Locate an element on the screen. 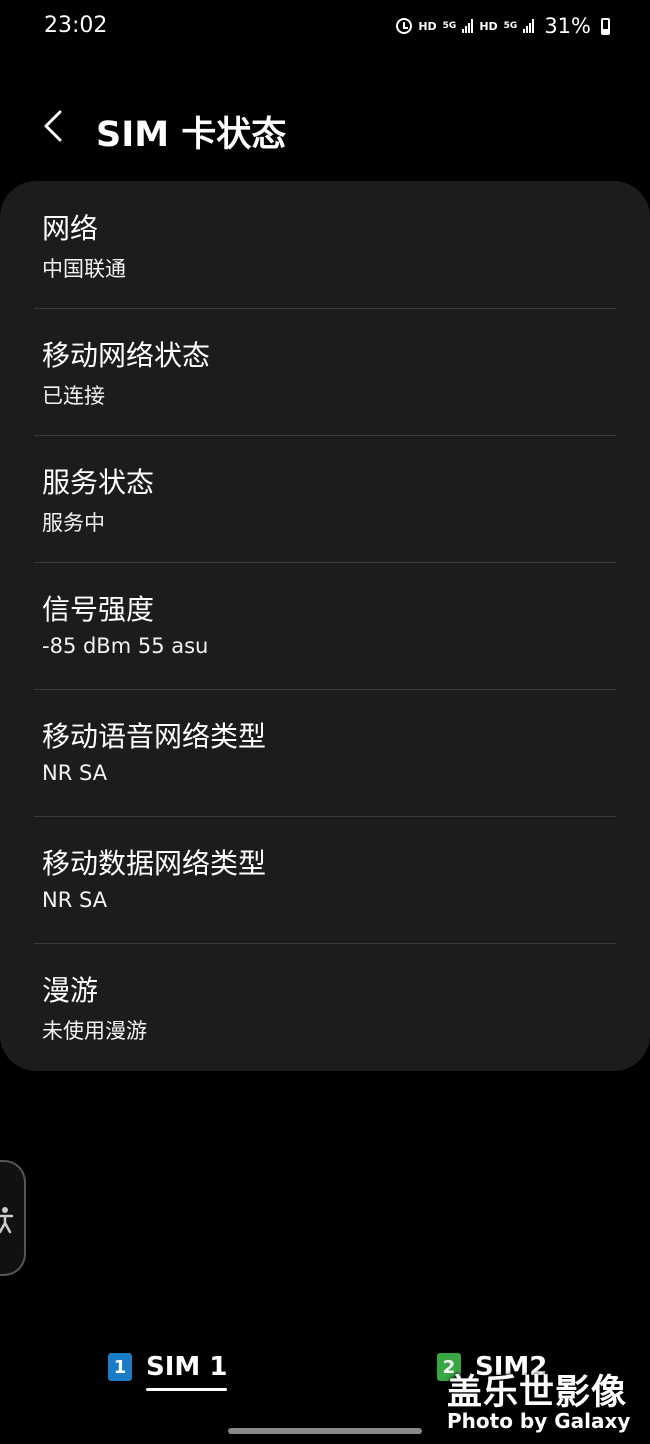  item-value: 服务中 is located at coordinates (73, 523).